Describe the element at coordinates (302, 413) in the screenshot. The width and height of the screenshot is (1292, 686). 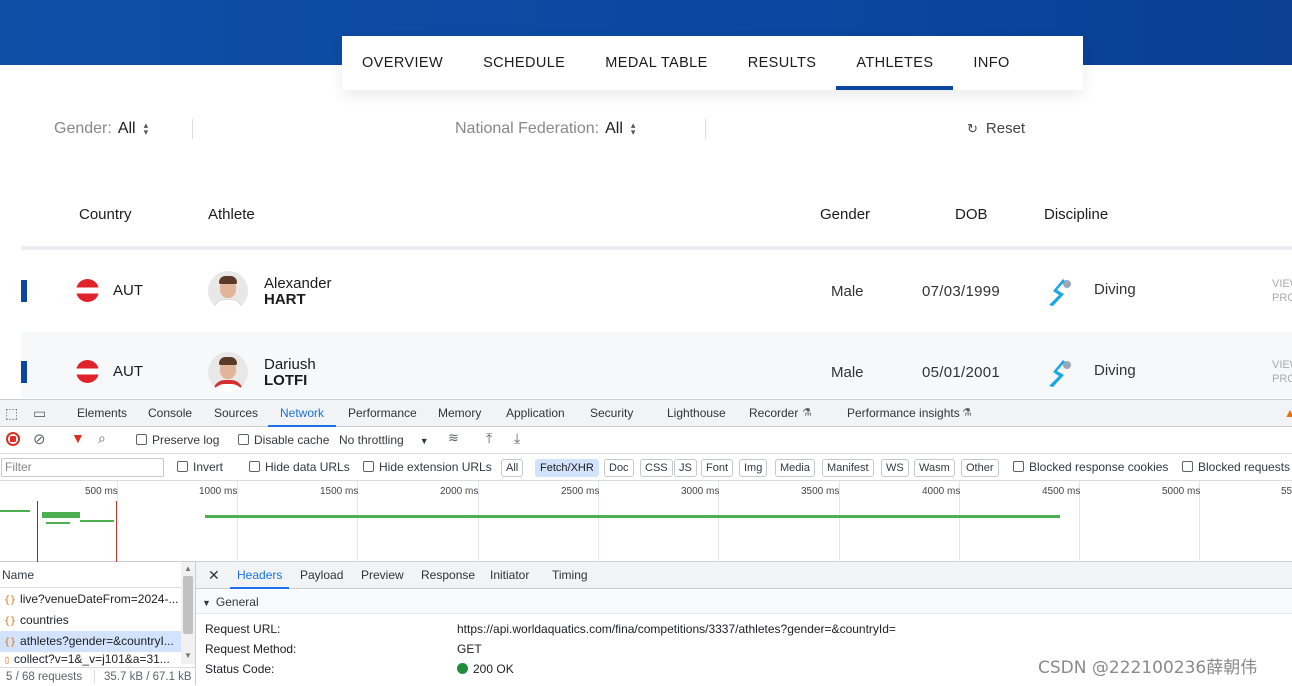
I see `devtools-tab-network: Network` at that location.